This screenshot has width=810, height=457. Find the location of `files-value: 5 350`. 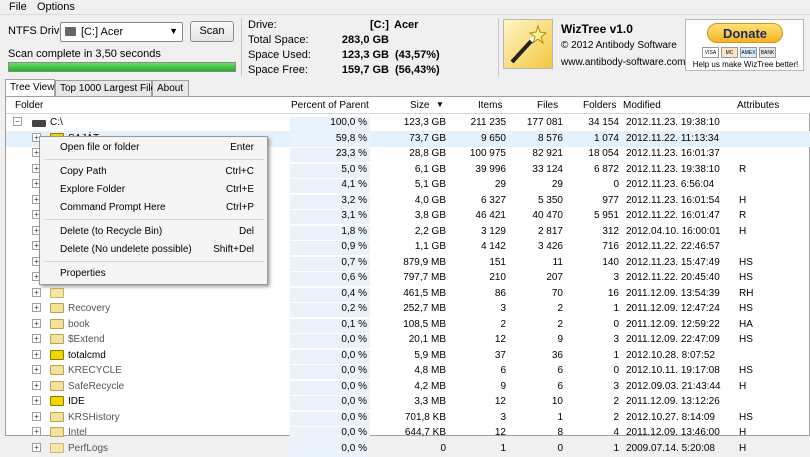

files-value: 5 350 is located at coordinates (550, 200).